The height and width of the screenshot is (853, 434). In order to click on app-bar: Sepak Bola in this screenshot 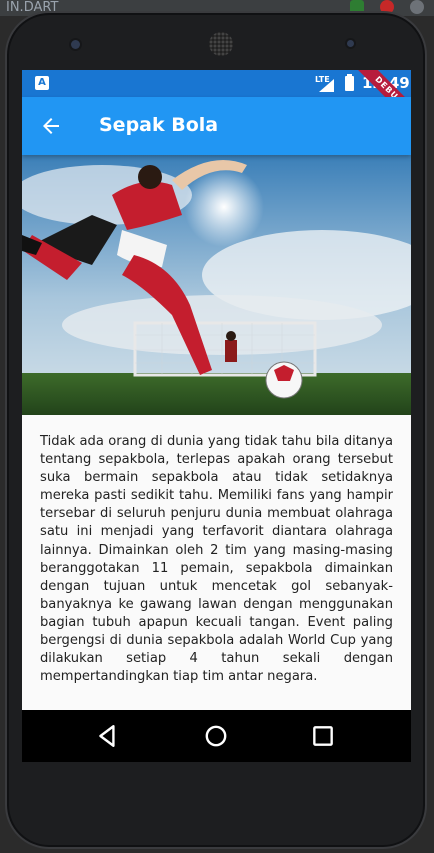, I will do `click(216, 126)`.